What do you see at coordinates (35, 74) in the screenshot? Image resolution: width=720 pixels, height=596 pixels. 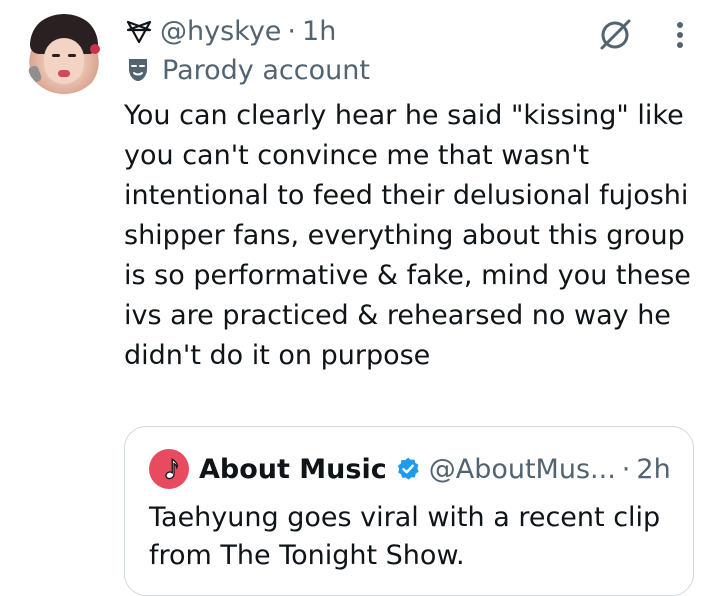 I see `avatar-mic` at bounding box center [35, 74].